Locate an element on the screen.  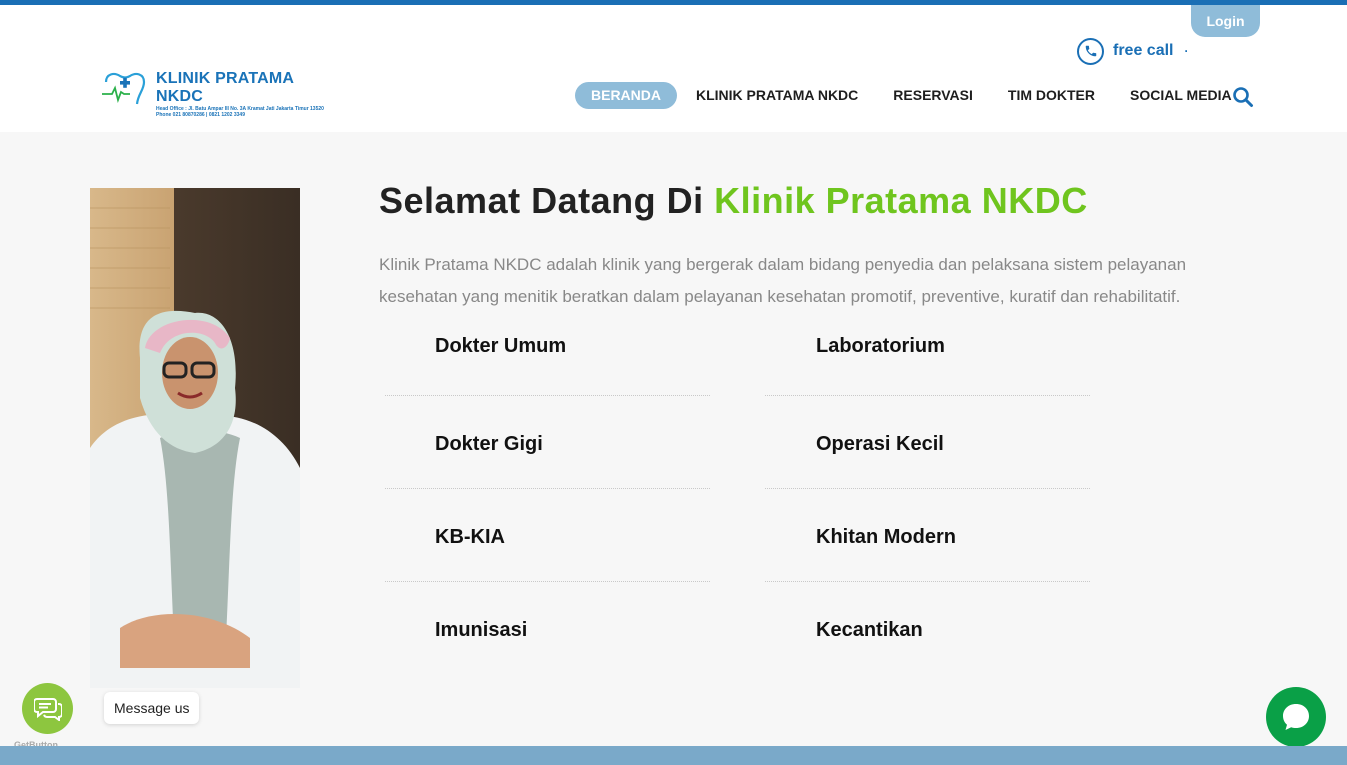
logo-phone: Phone 021 80870286 | 0821 1202 3349 is located at coordinates (200, 115).